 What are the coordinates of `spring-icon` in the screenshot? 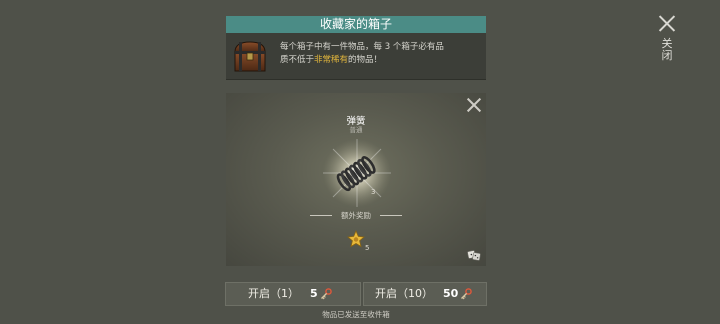 It's located at (357, 173).